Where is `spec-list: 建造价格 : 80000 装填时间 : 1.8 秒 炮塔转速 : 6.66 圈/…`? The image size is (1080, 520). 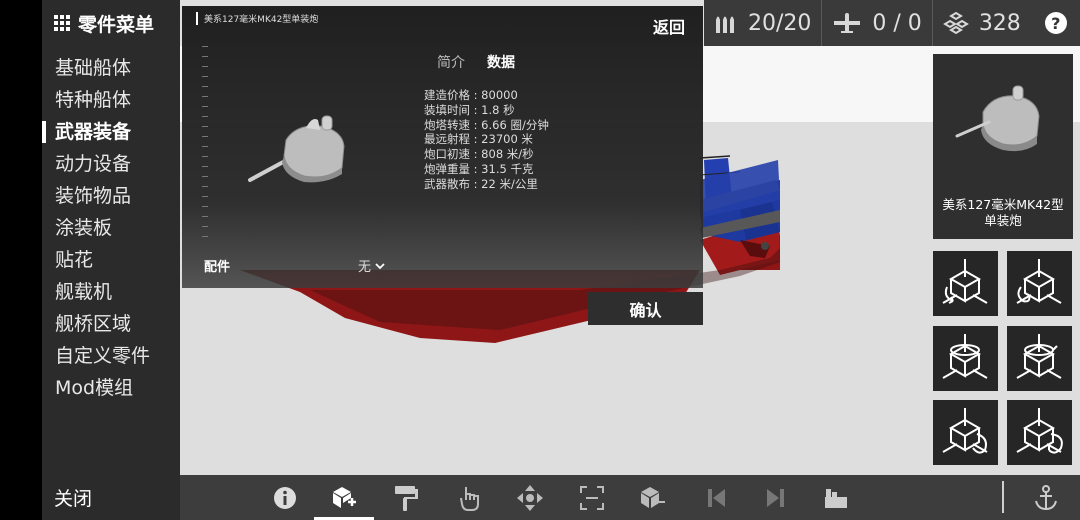
spec-list: 建造价格 : 80000 装填时间 : 1.8 秒 炮塔转速 : 6.66 圈/… is located at coordinates (486, 140).